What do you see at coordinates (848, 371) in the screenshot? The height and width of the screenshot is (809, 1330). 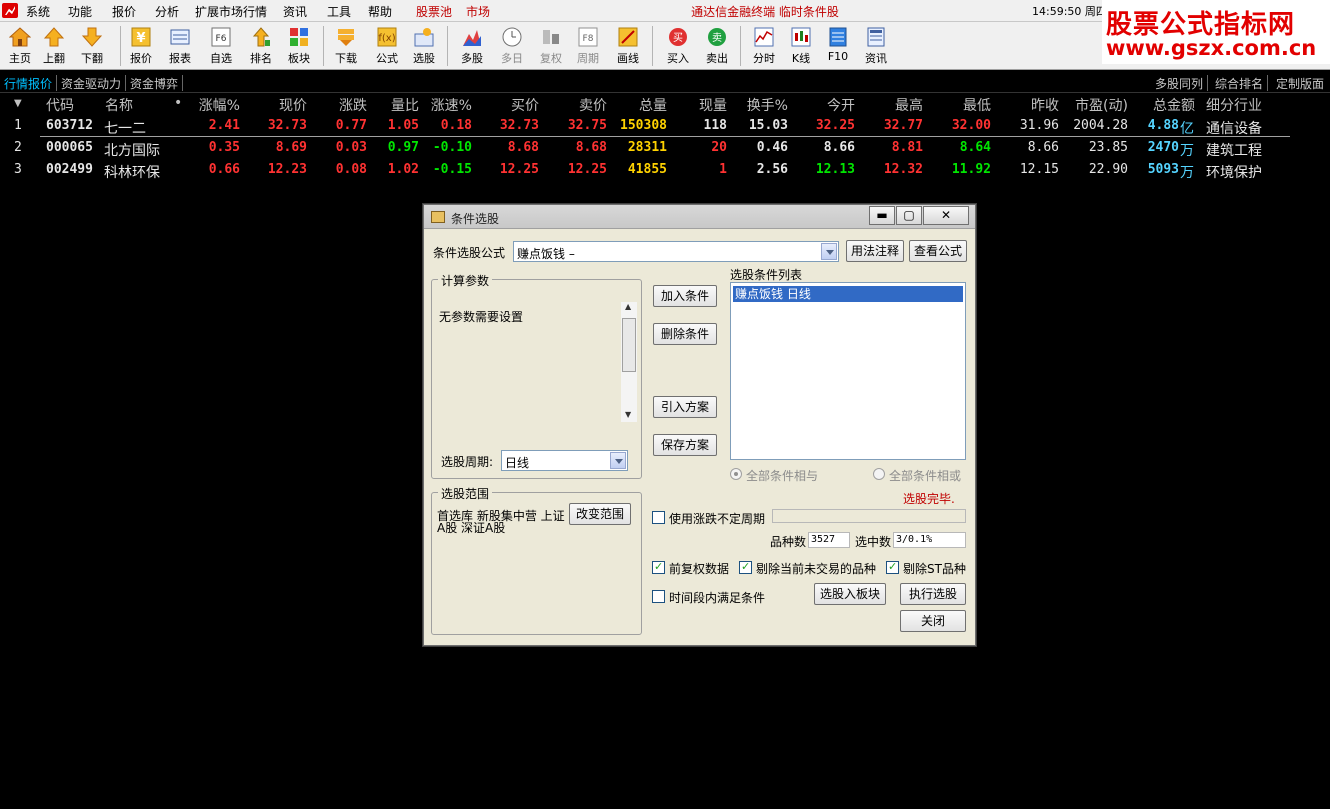 I see `condition-list: 赚点饭钱 日线` at bounding box center [848, 371].